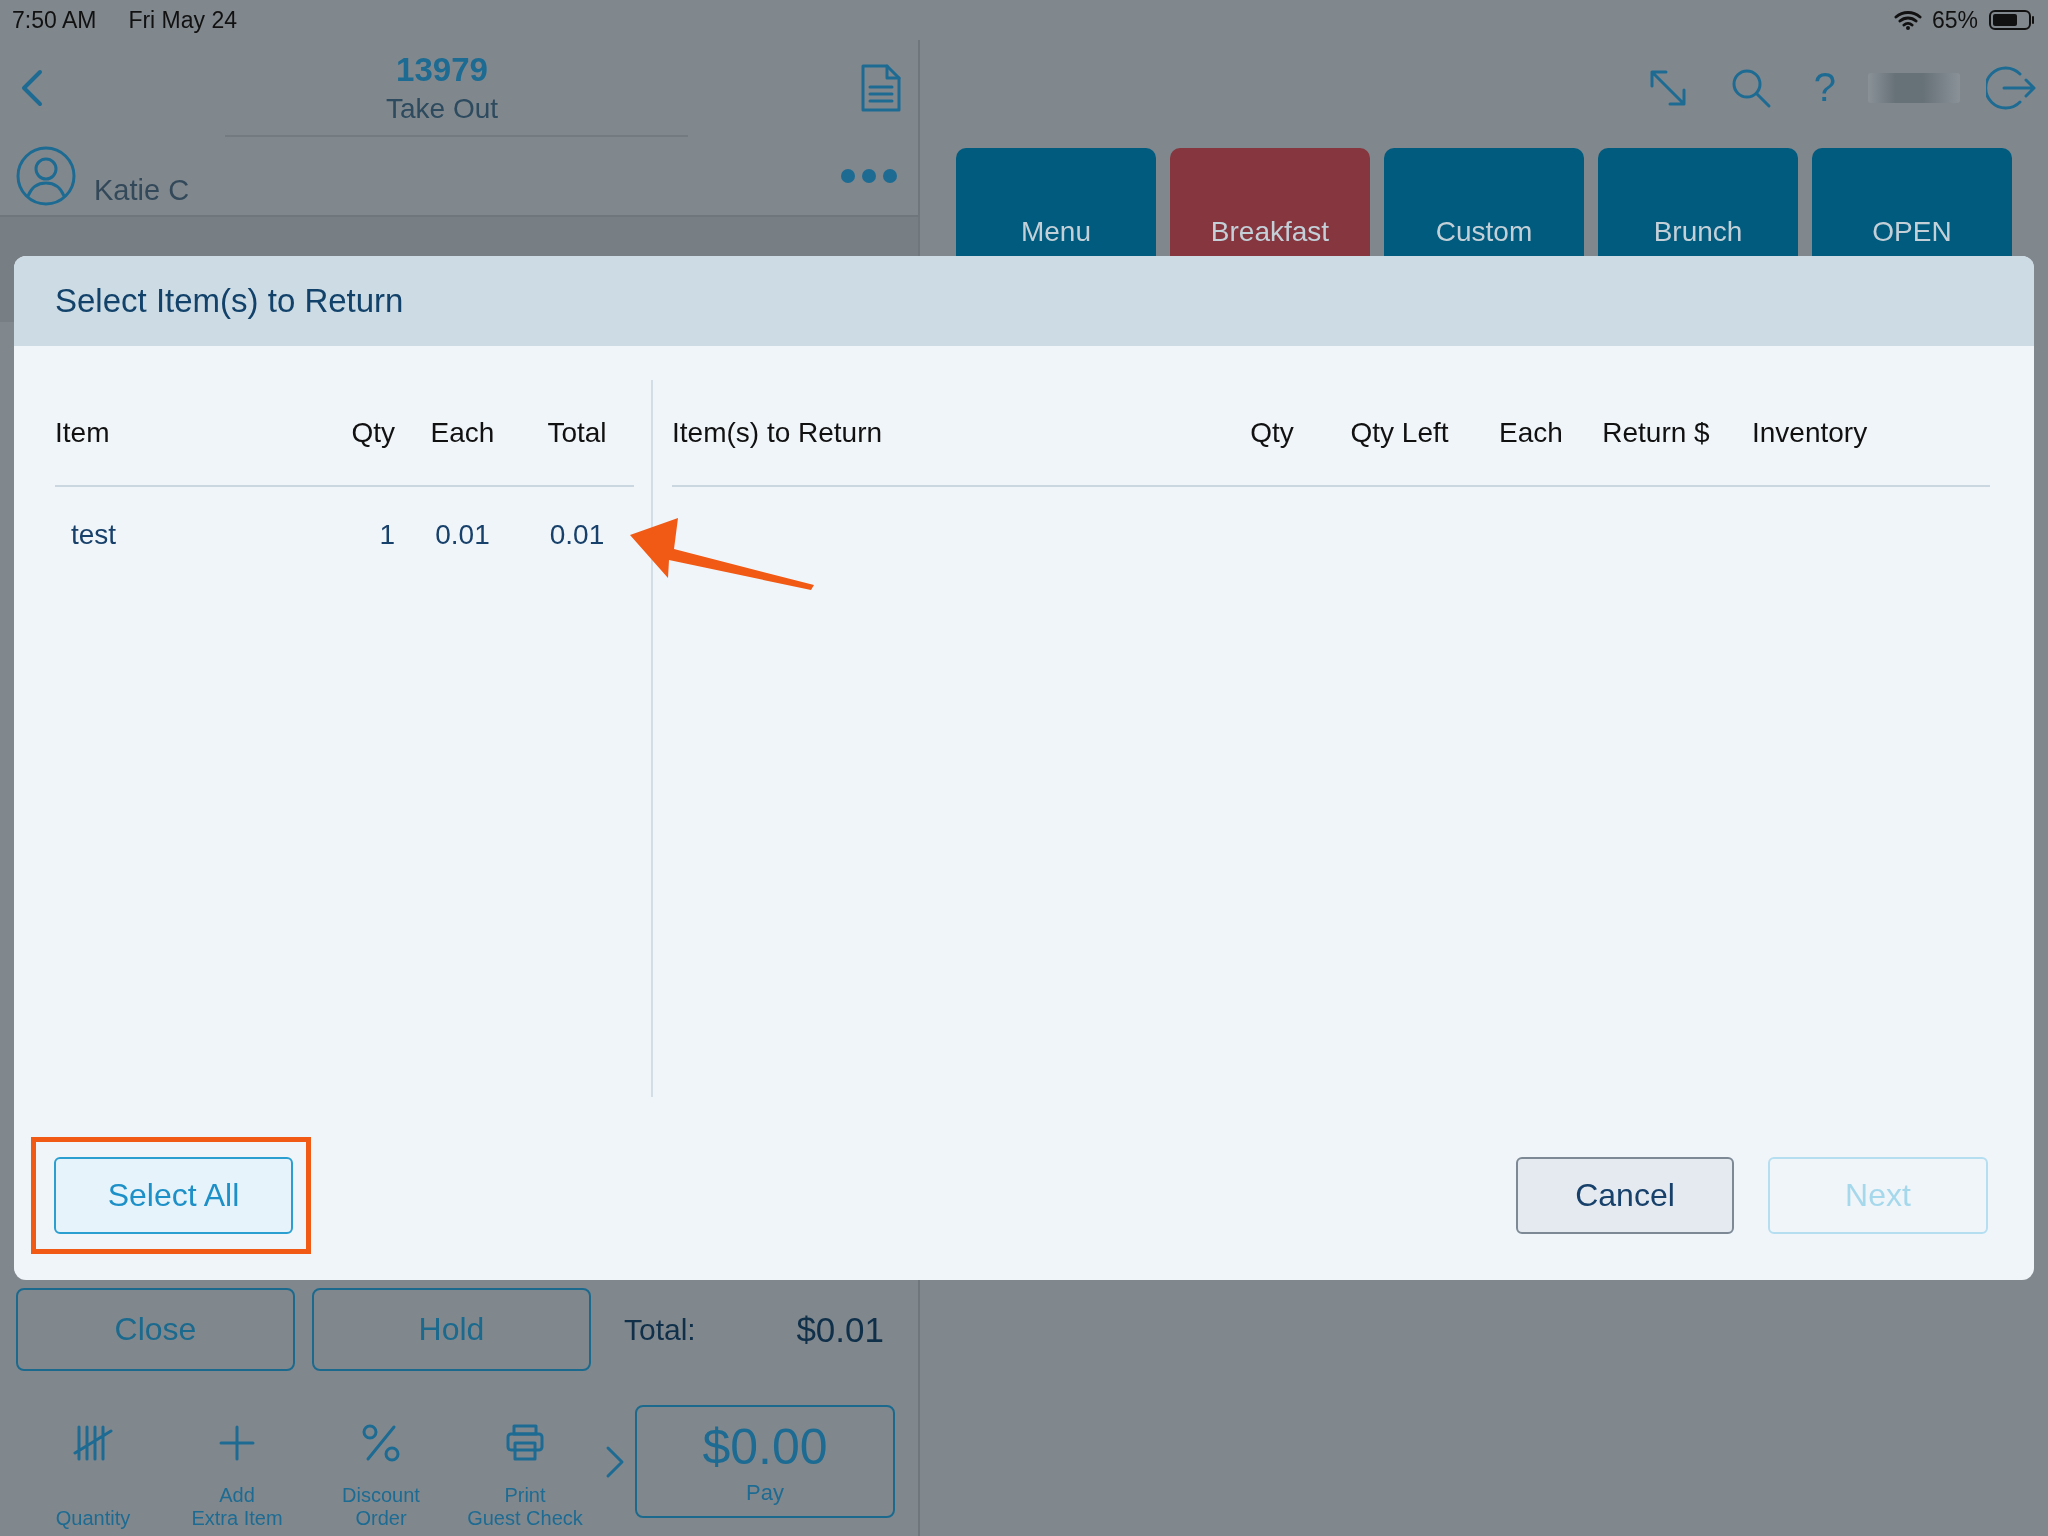 Image resolution: width=2048 pixels, height=1536 pixels. Describe the element at coordinates (2011, 87) in the screenshot. I see `logout-icon` at that location.